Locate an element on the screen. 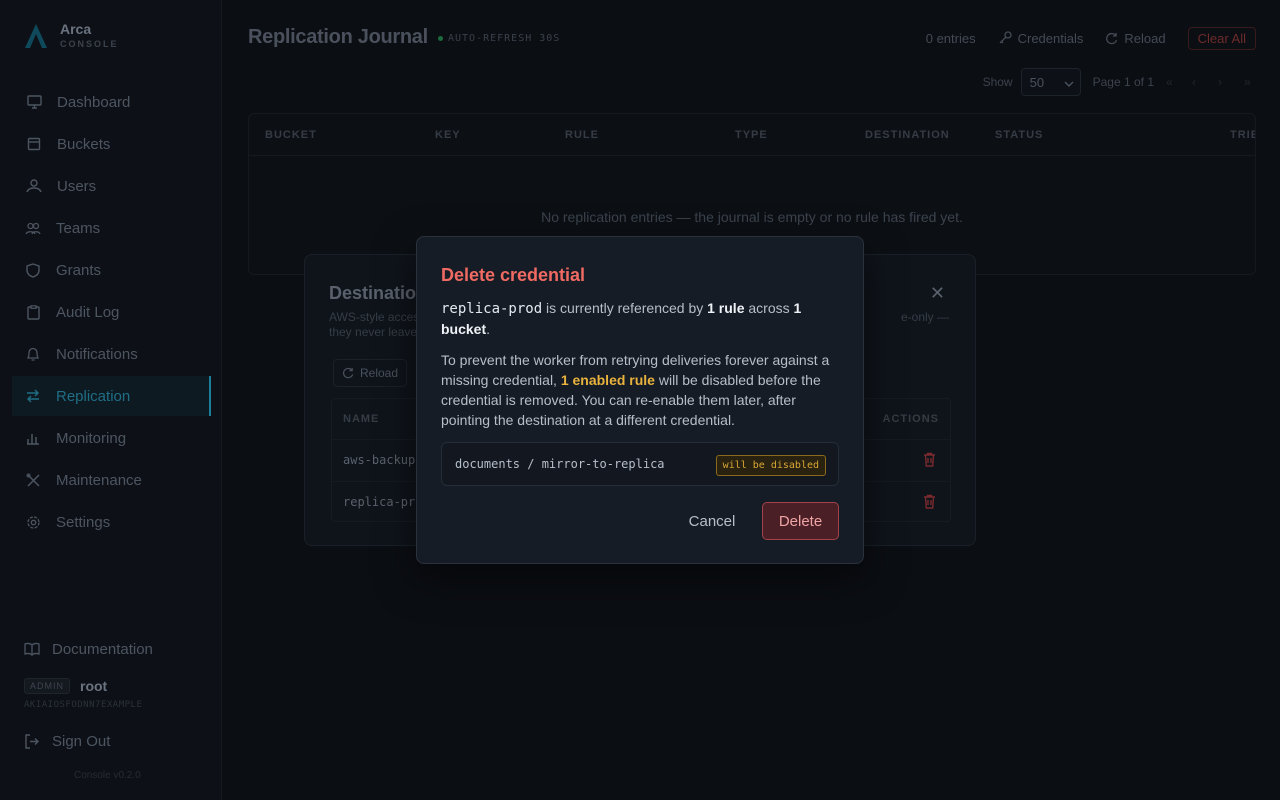  reload-button: Reload is located at coordinates (1135, 38).